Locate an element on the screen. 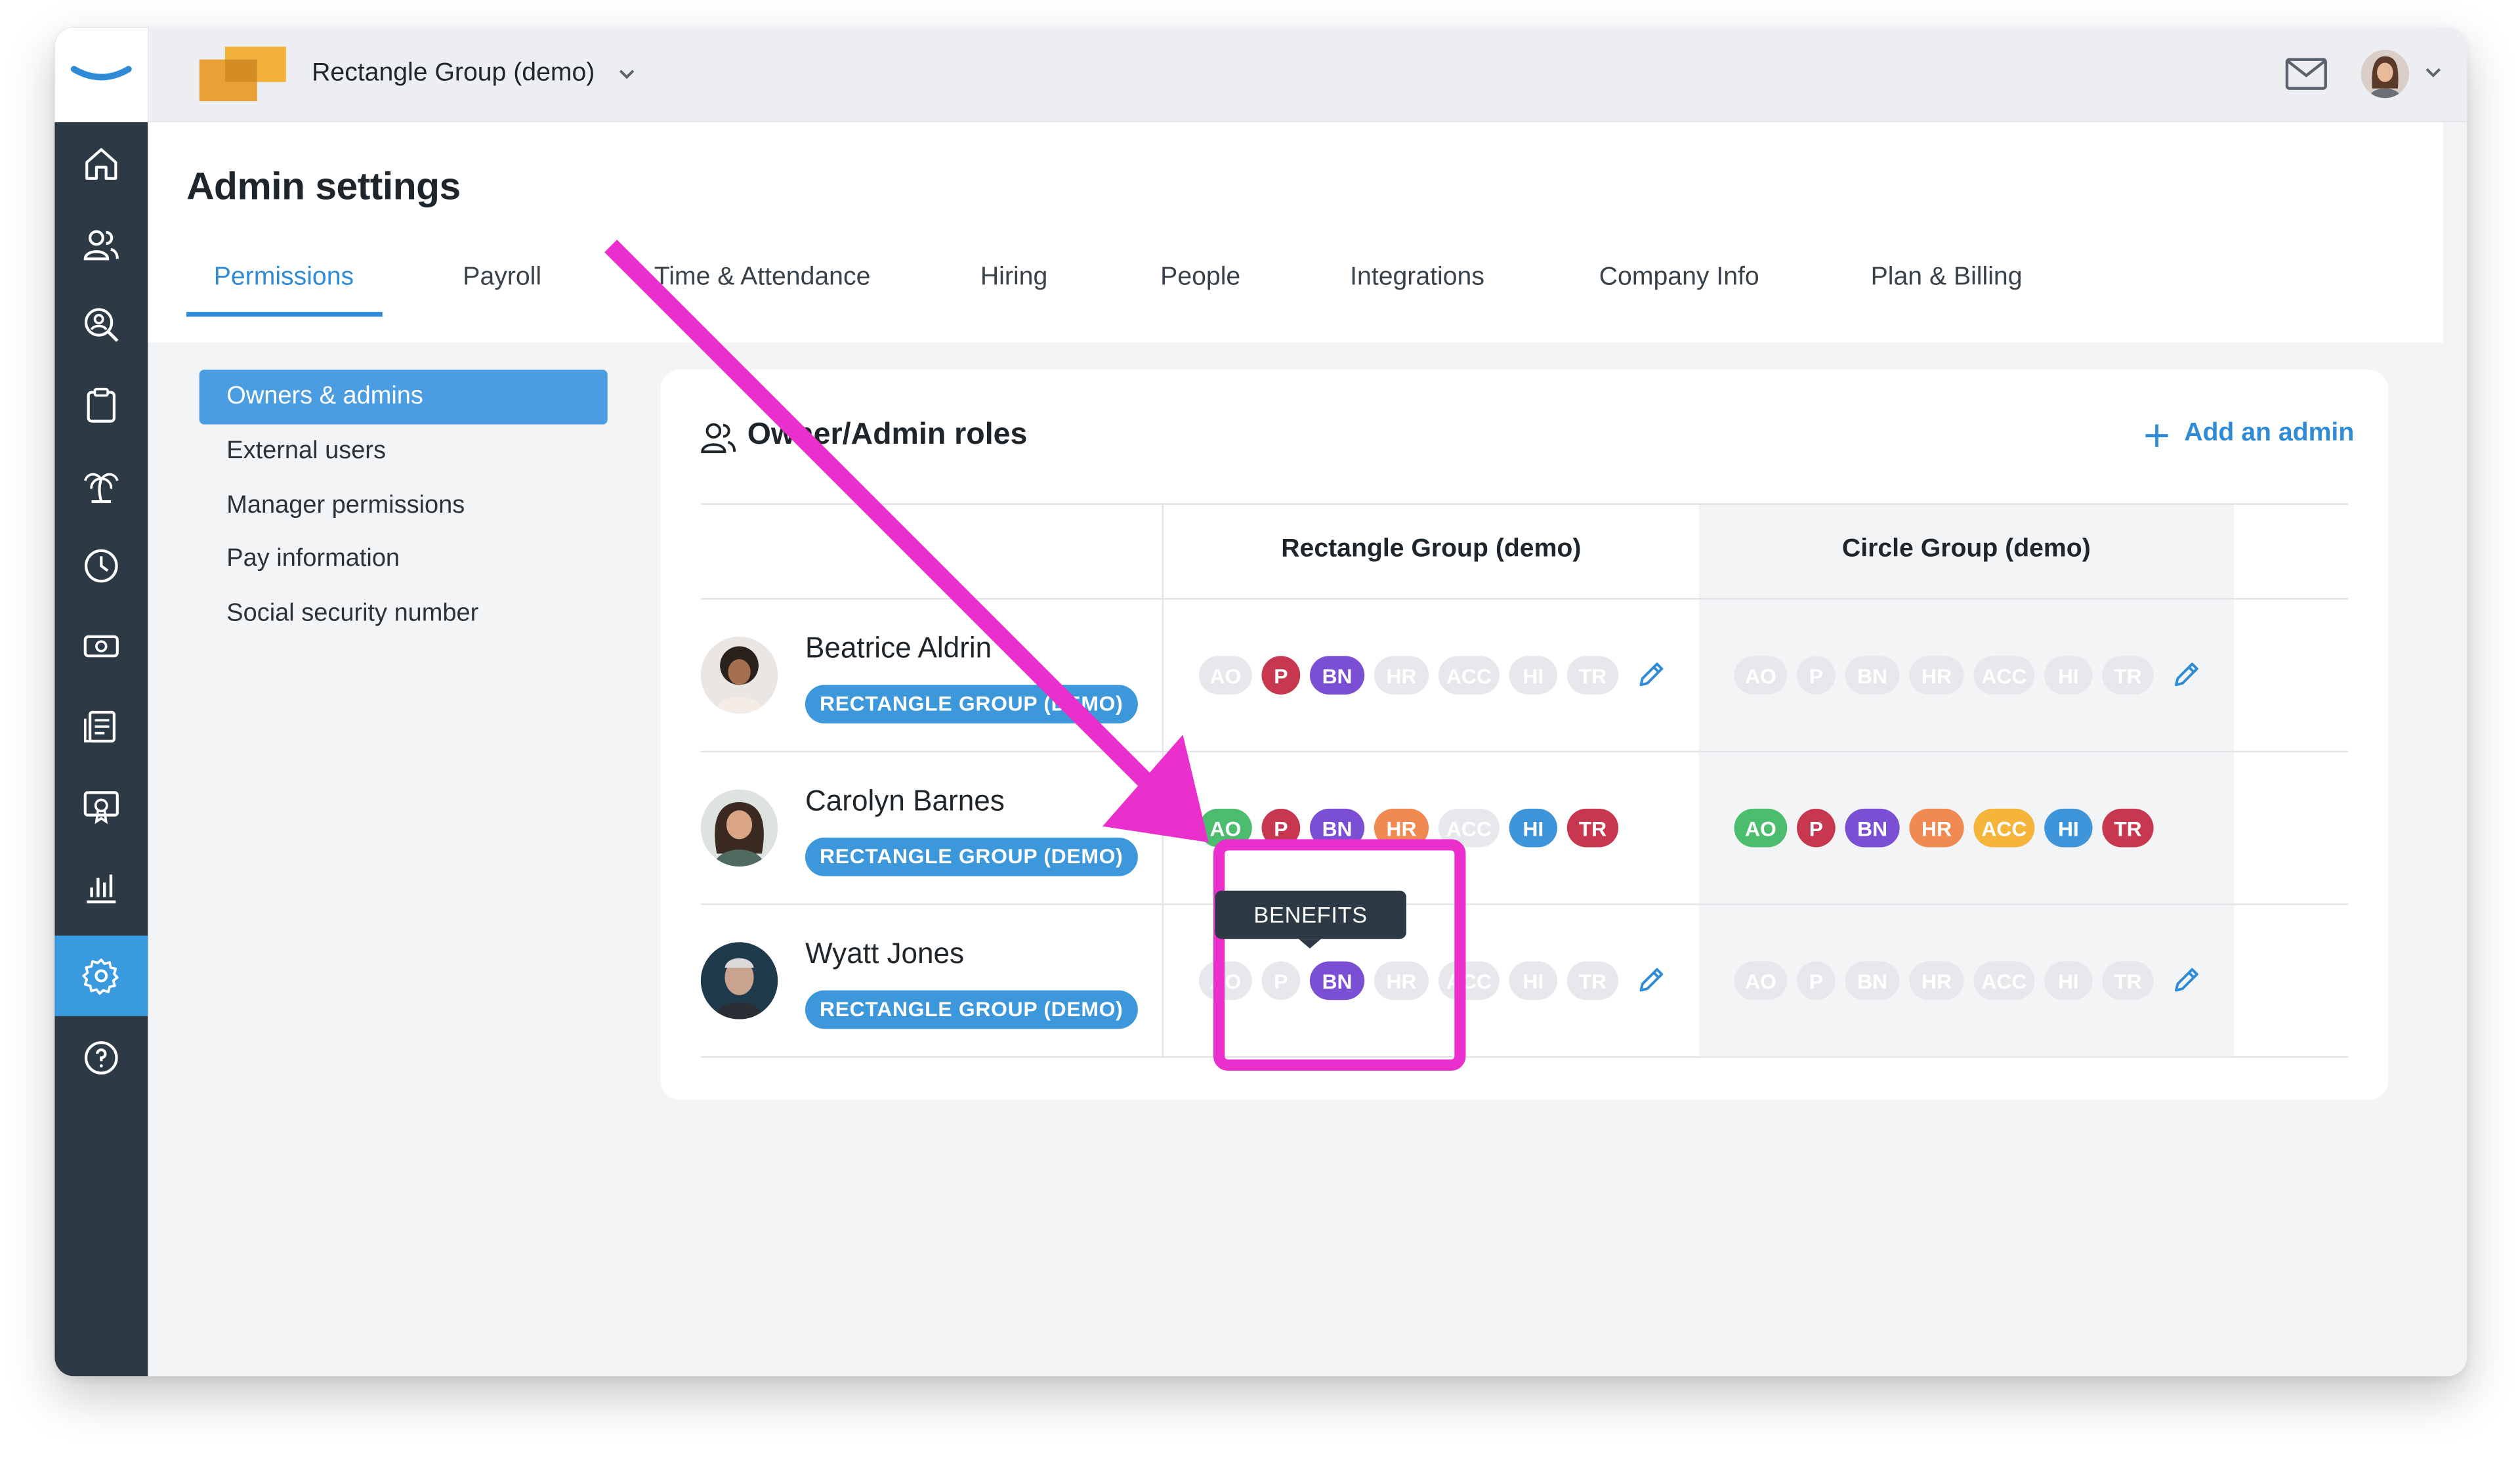 This screenshot has width=2520, height=1458. clipboard-icon is located at coordinates (101, 405).